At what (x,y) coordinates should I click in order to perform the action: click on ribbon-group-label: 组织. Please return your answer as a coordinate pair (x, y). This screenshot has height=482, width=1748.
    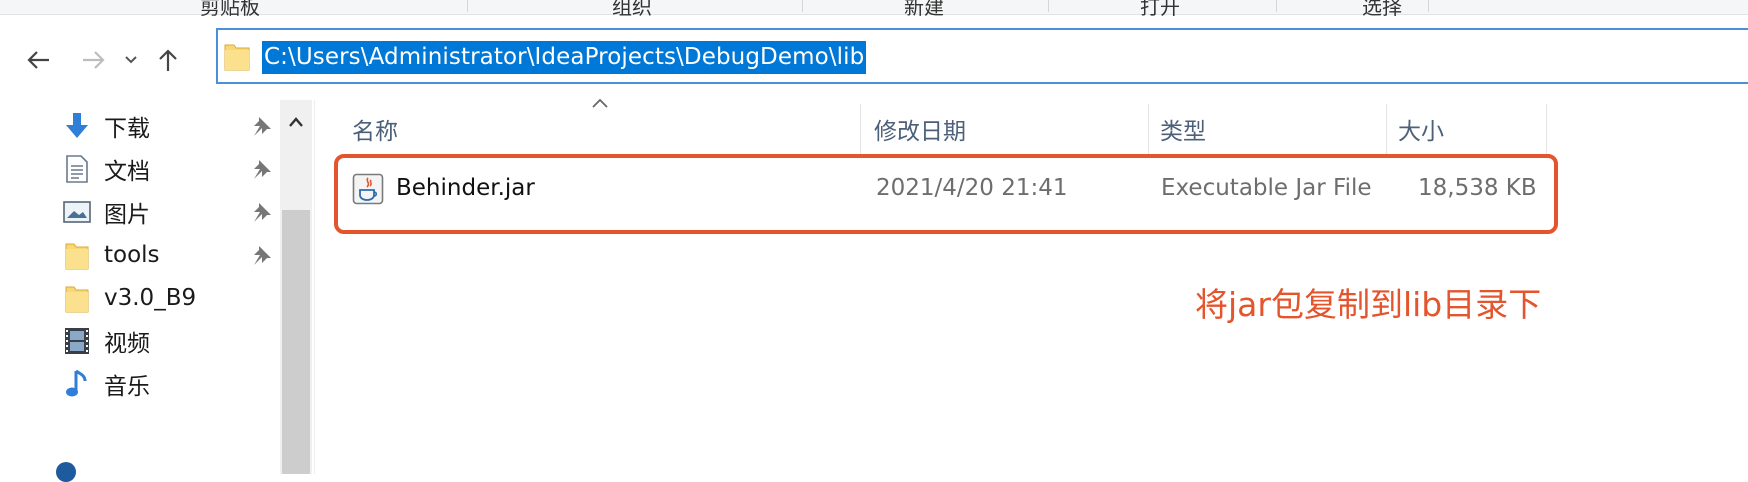
    Looking at the image, I should click on (632, 9).